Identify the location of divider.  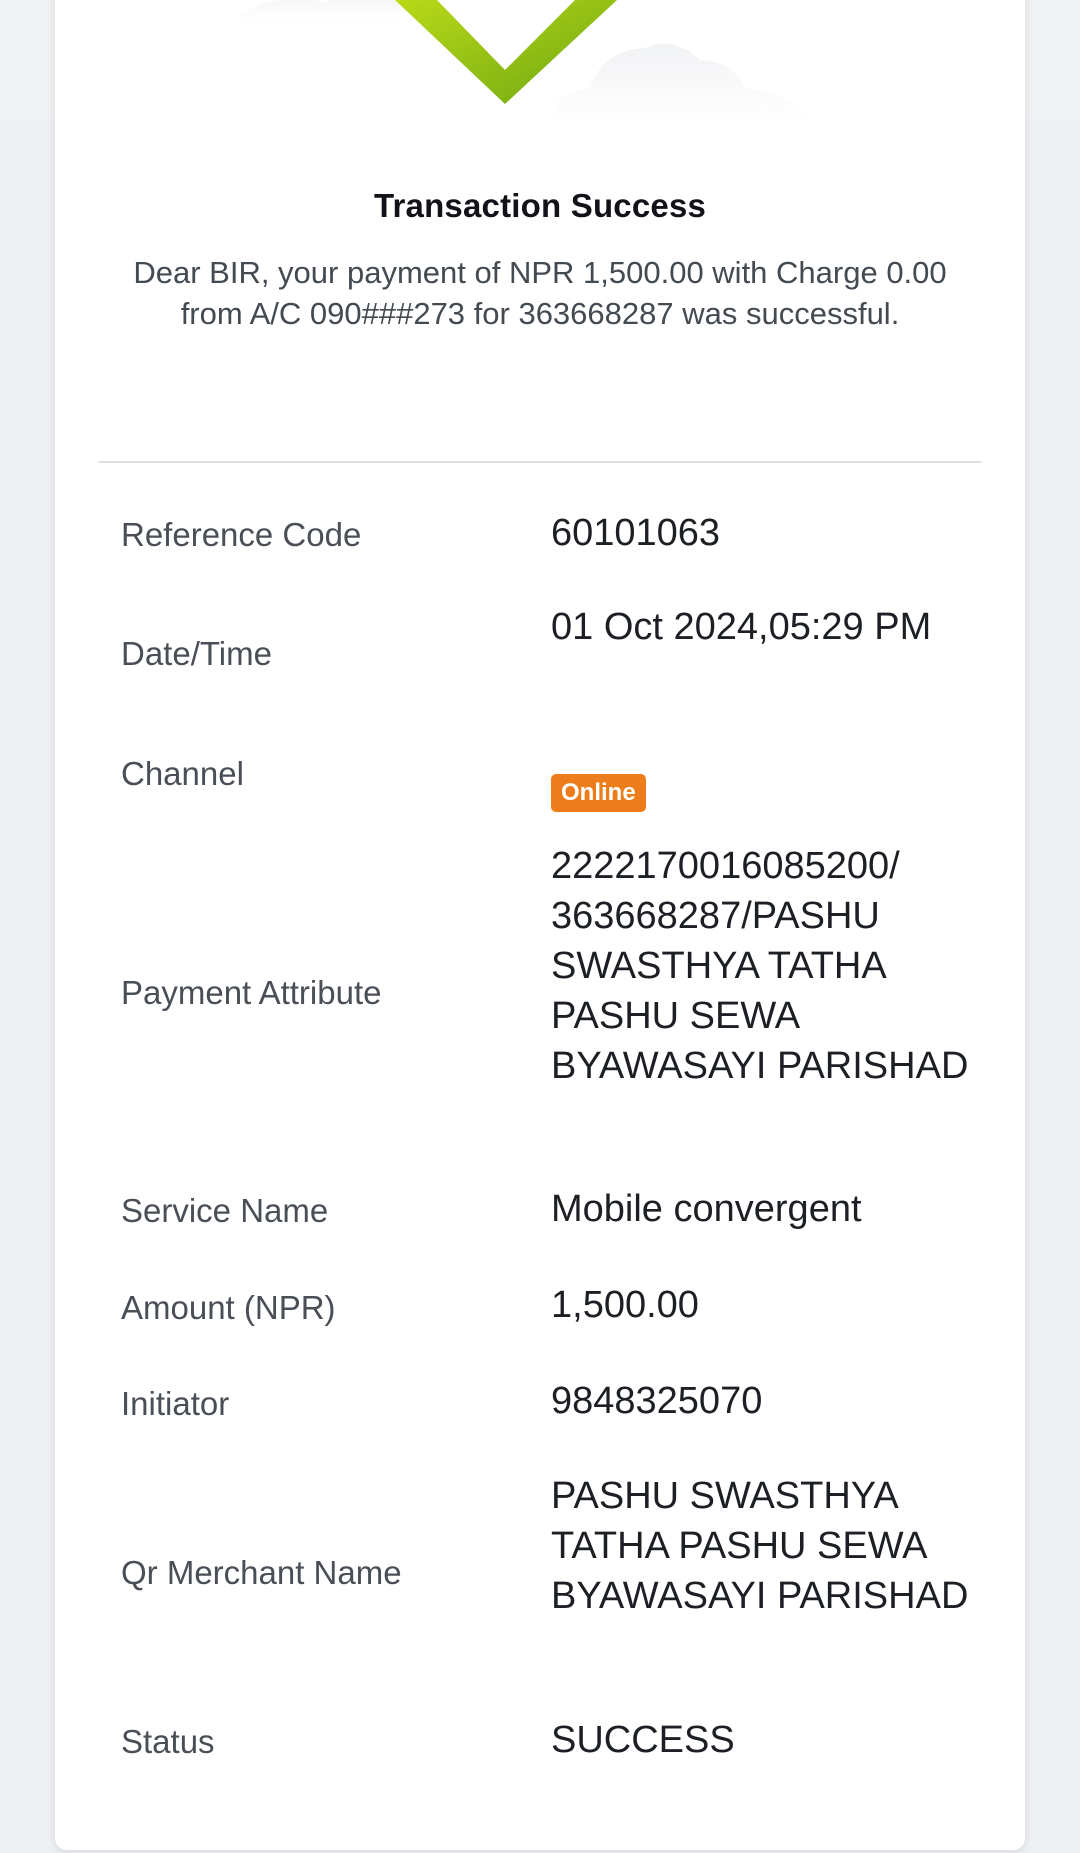
(540, 462).